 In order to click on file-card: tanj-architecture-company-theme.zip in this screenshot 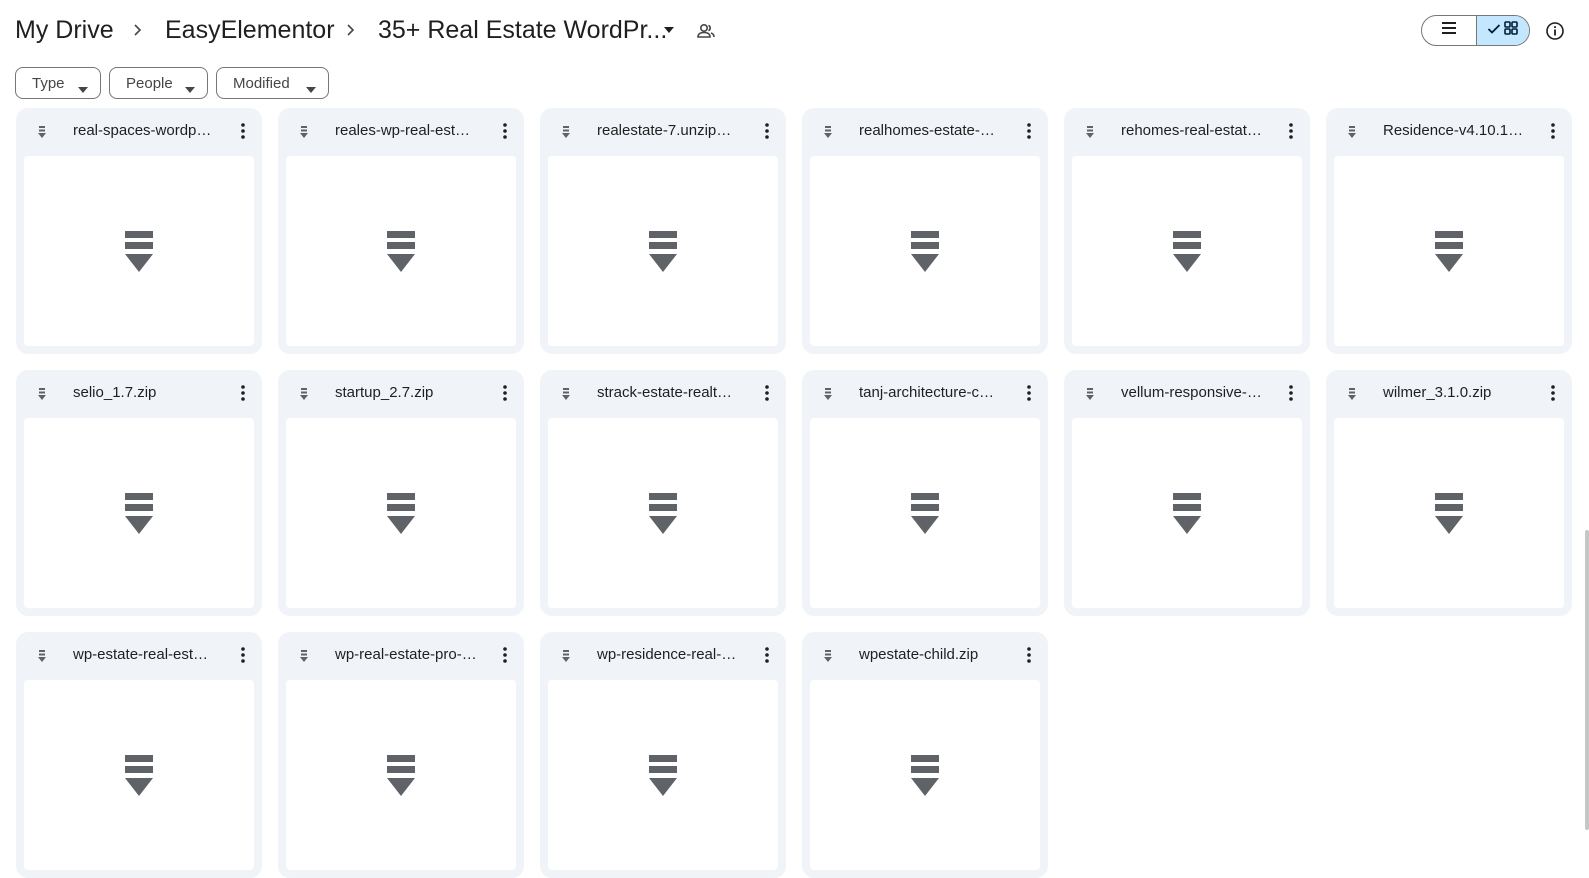, I will do `click(925, 493)`.